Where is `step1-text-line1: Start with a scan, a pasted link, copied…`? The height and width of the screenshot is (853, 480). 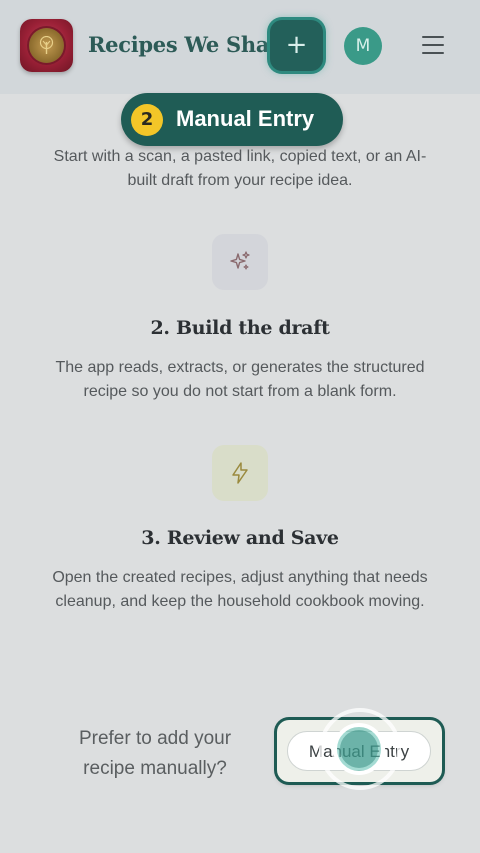
step1-text-line1: Start with a scan, a pasted link, copied… is located at coordinates (240, 156).